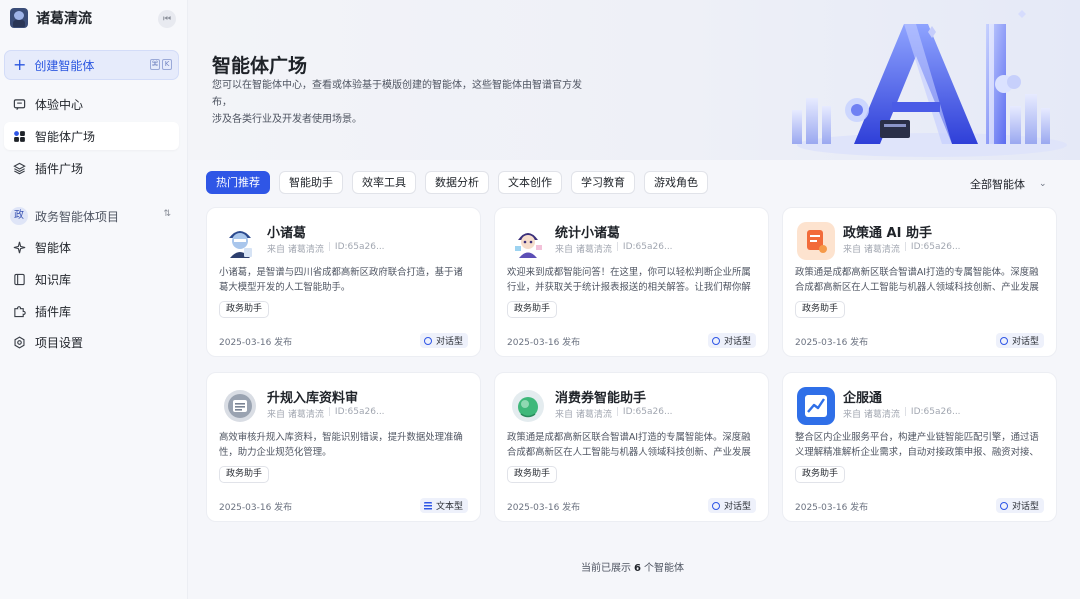  What do you see at coordinates (1043, 184) in the screenshot?
I see `chevron-down-icon: ⌄` at bounding box center [1043, 184].